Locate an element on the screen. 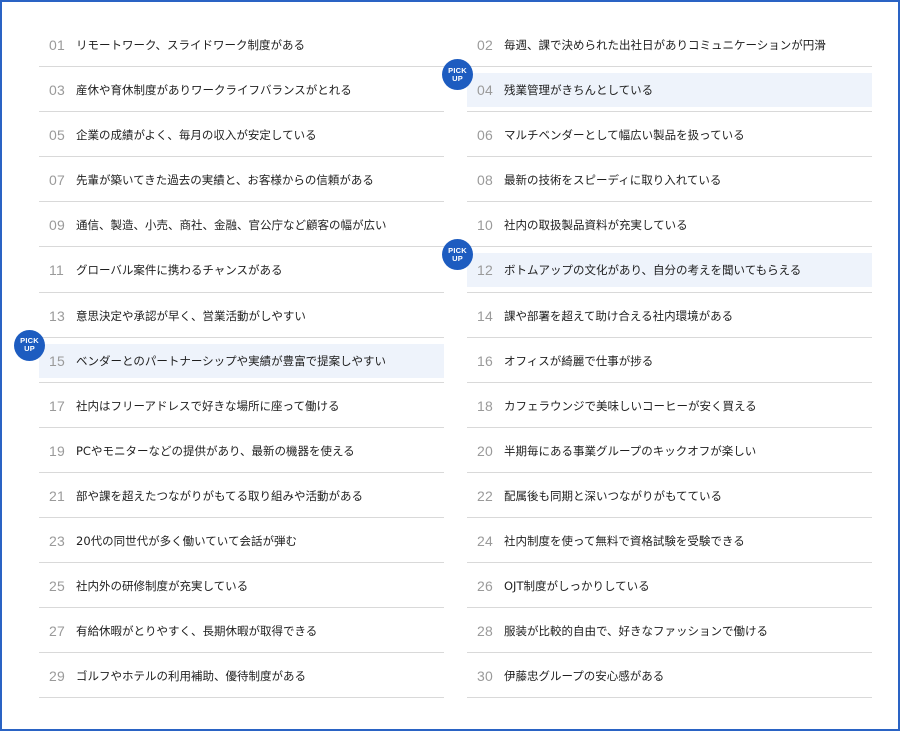 The width and height of the screenshot is (900, 731). list-item: 15 ベンダーとのパートナーシップや実績が豊富で提案しやすい PICK UP is located at coordinates (229, 356).